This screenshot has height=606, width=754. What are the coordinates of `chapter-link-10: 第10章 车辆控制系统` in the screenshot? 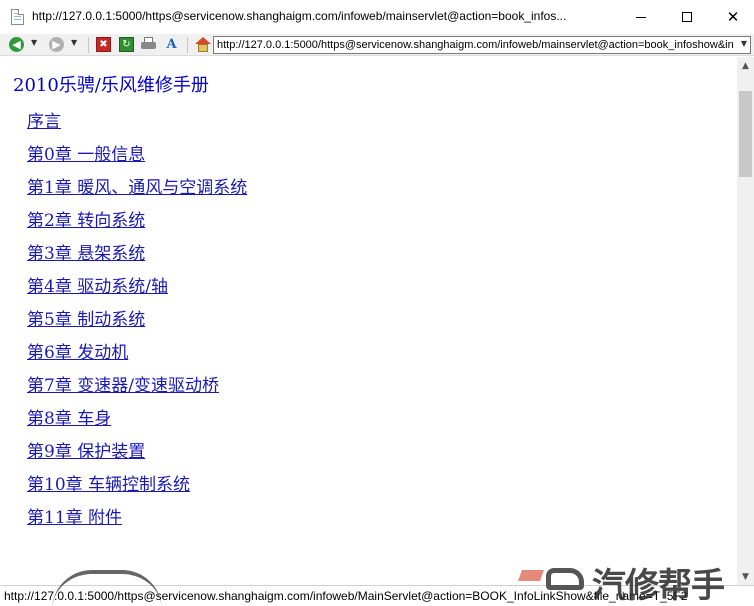 It's located at (108, 485).